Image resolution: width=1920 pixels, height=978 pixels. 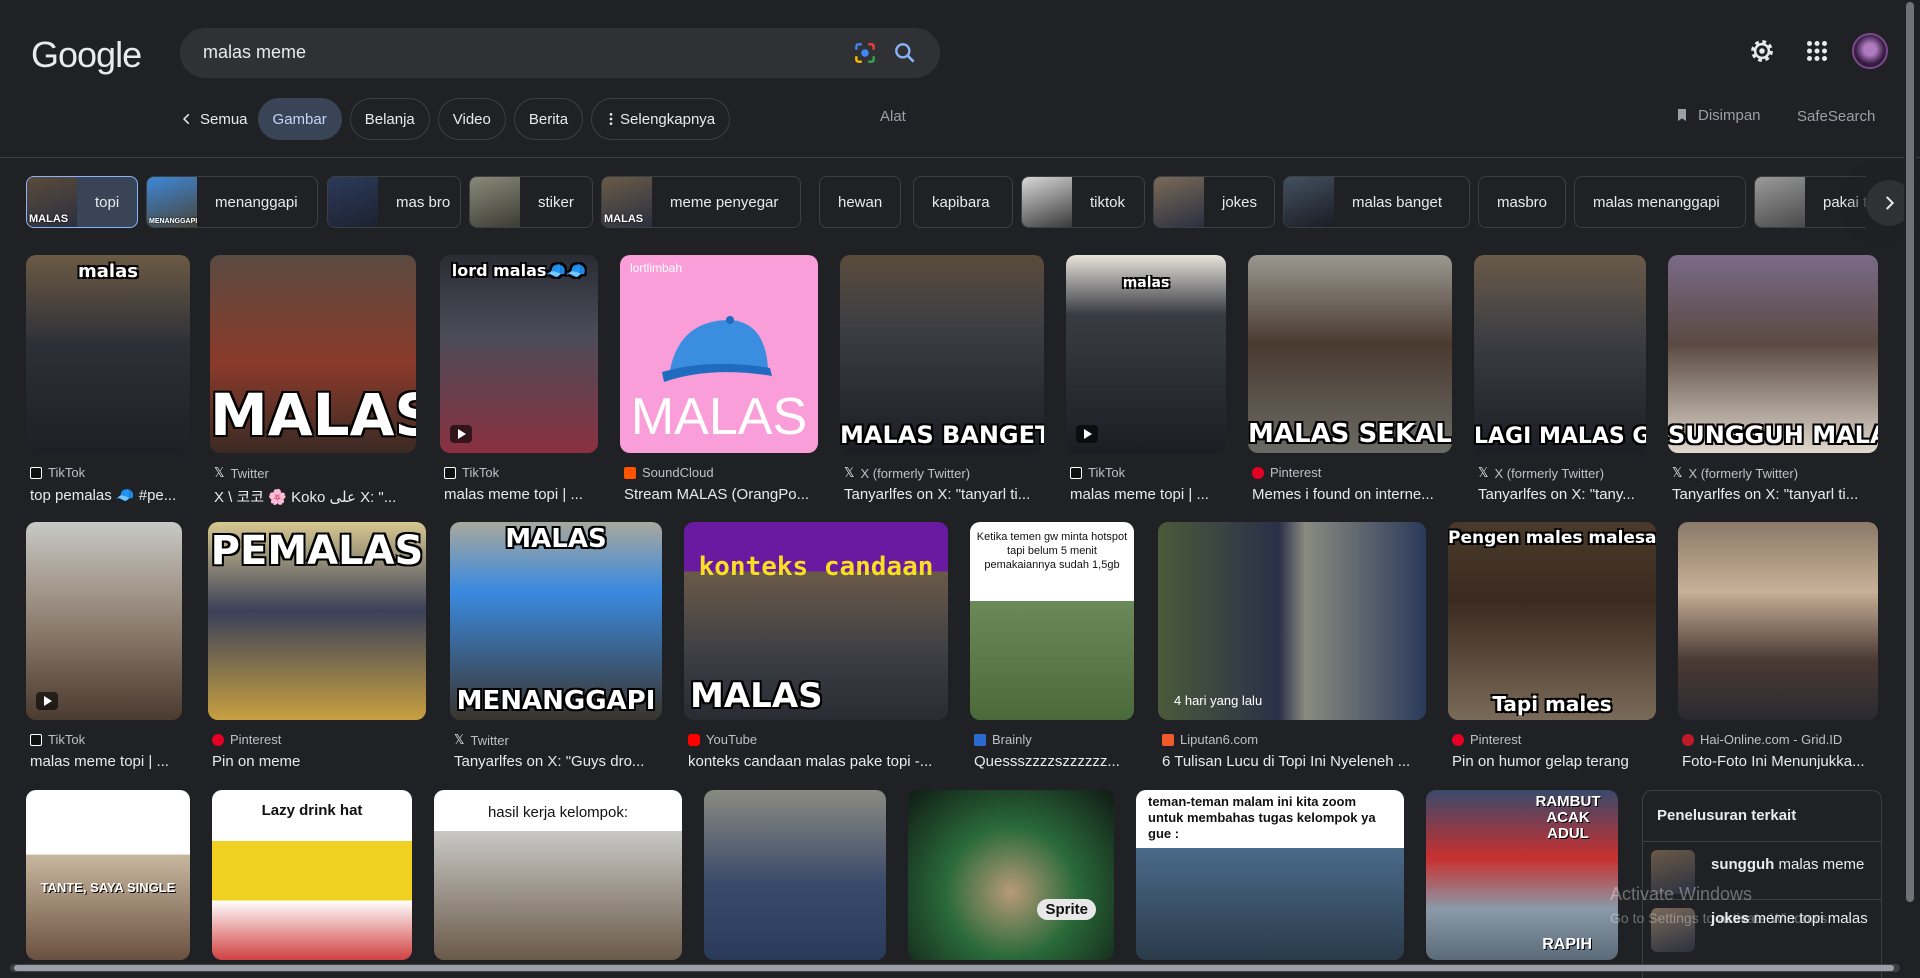 I want to click on result-thumbnail: hasil kerja kelompok:, so click(x=558, y=875).